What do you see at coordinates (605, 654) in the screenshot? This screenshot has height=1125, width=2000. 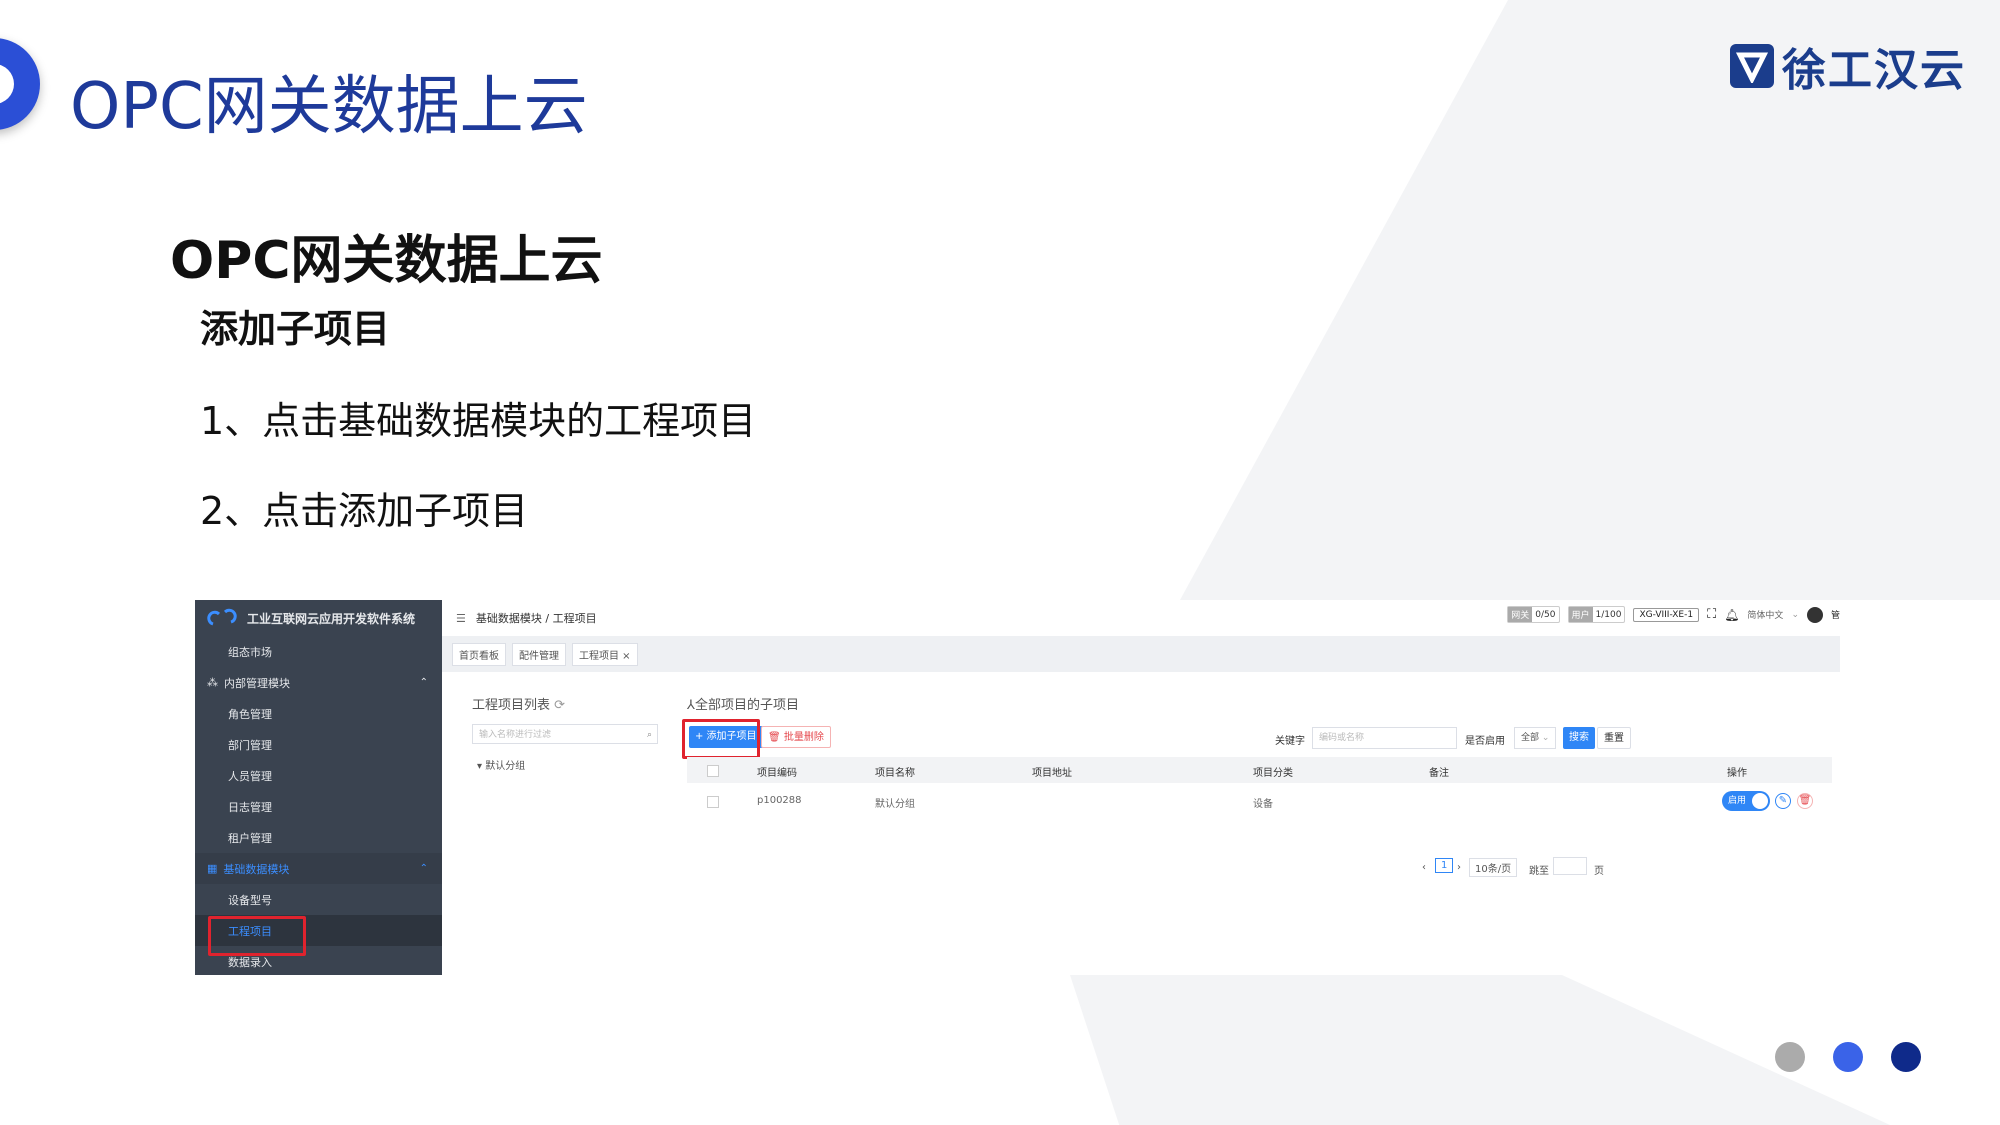 I see `tab-projects: 工程项目 ×` at bounding box center [605, 654].